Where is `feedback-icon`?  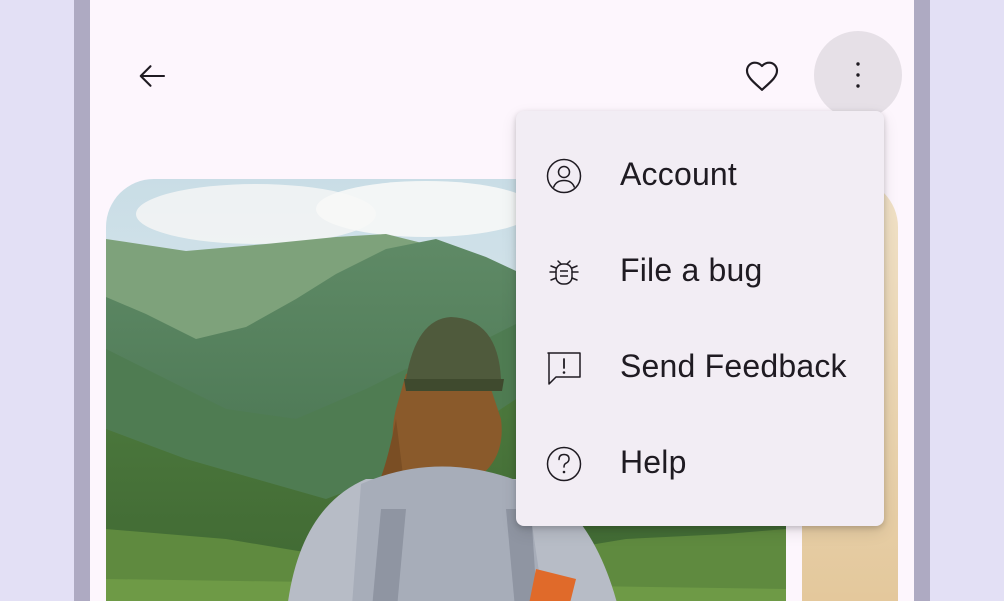 feedback-icon is located at coordinates (564, 368).